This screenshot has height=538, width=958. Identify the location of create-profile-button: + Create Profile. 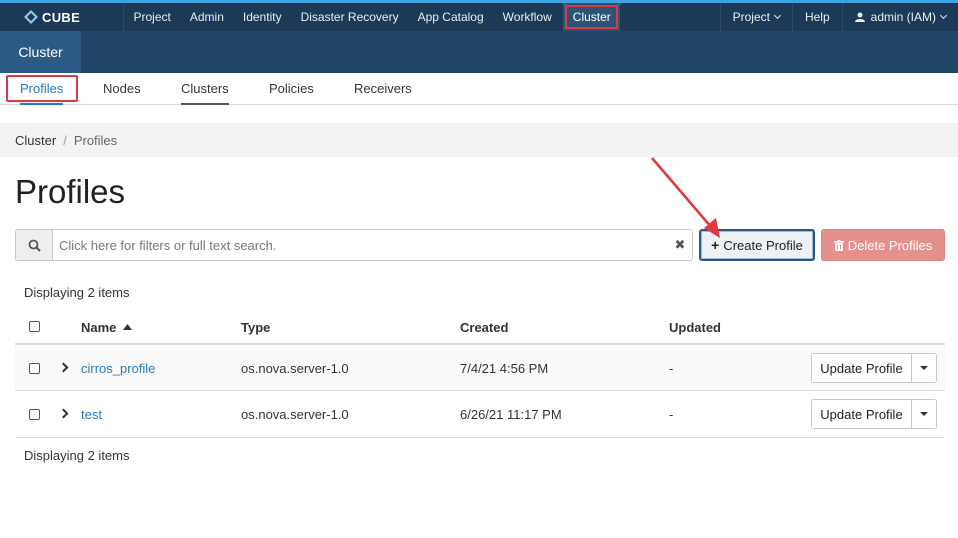
(757, 245).